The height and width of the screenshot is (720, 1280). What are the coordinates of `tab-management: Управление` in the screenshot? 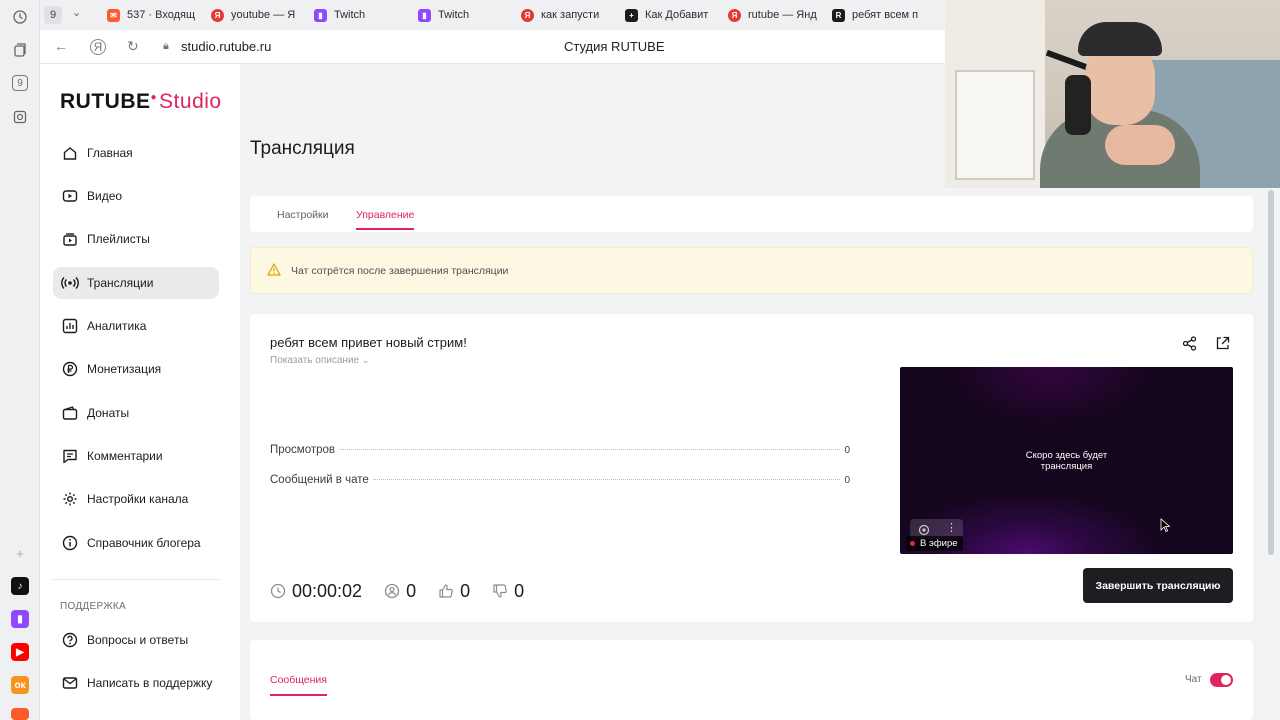 It's located at (385, 219).